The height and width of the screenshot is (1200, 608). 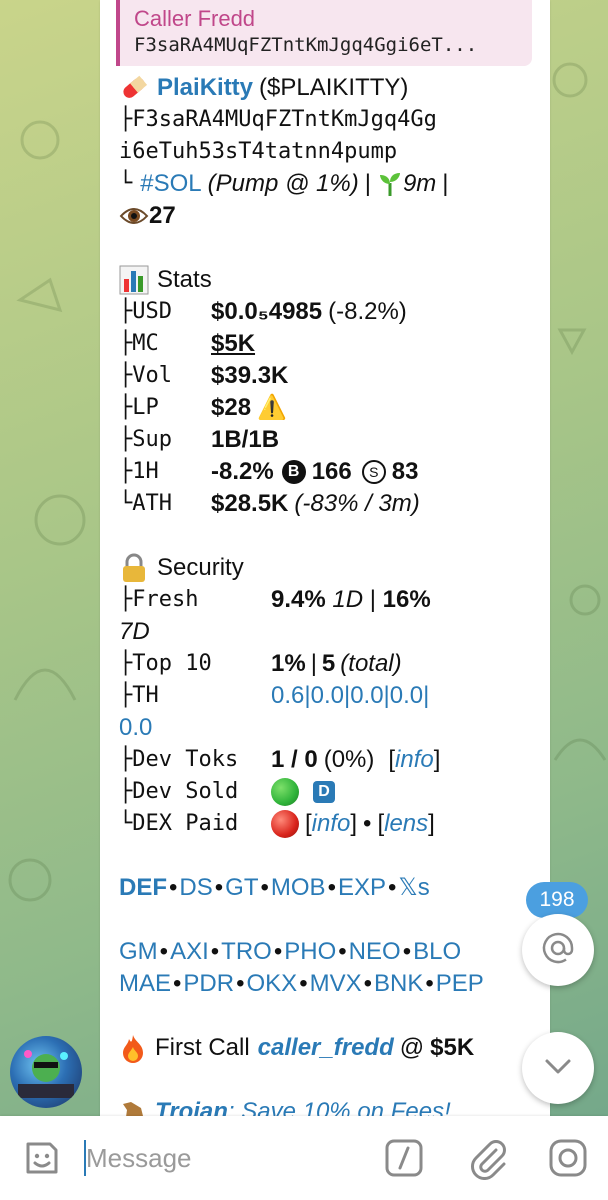 I want to click on quick-link: 𝕏s, so click(x=413, y=888).